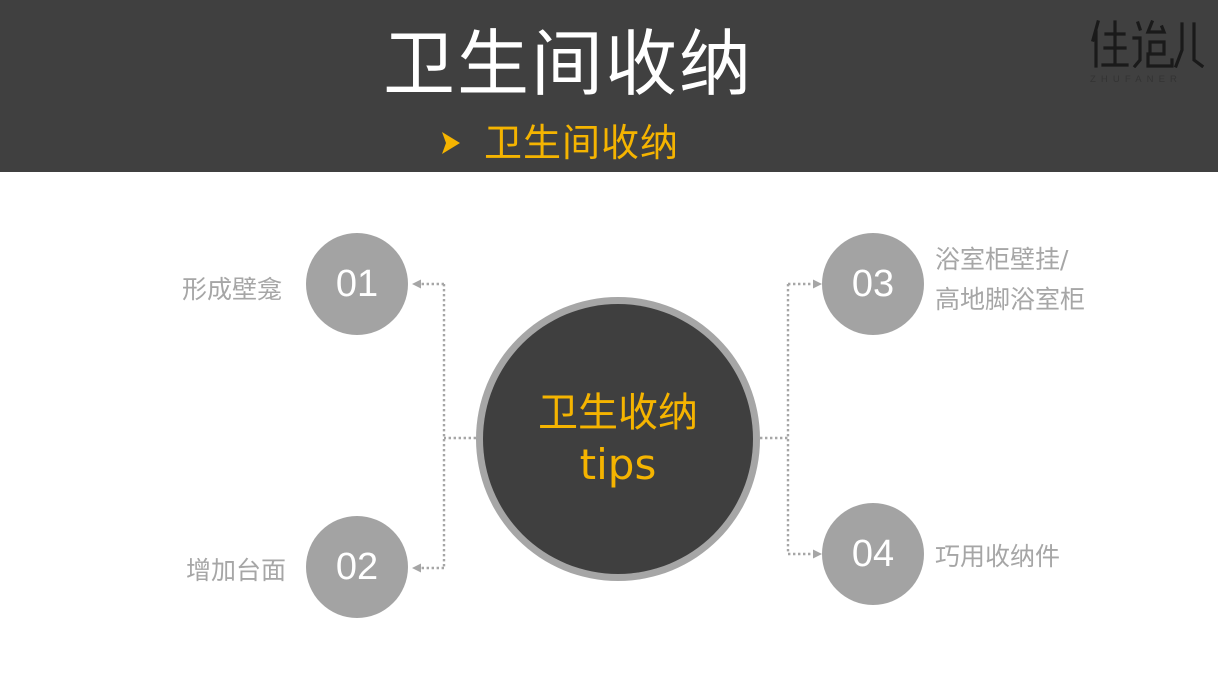 The image size is (1218, 697). I want to click on node-04: 04, so click(873, 554).